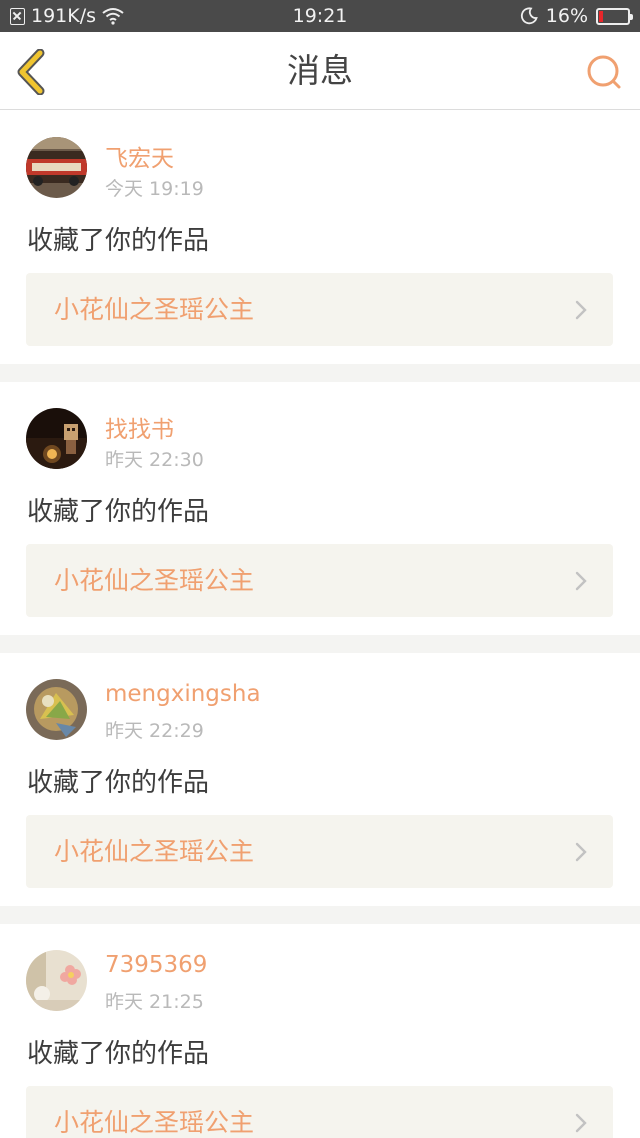 This screenshot has width=640, height=1138. What do you see at coordinates (614, 16) in the screenshot?
I see `battery-icon` at bounding box center [614, 16].